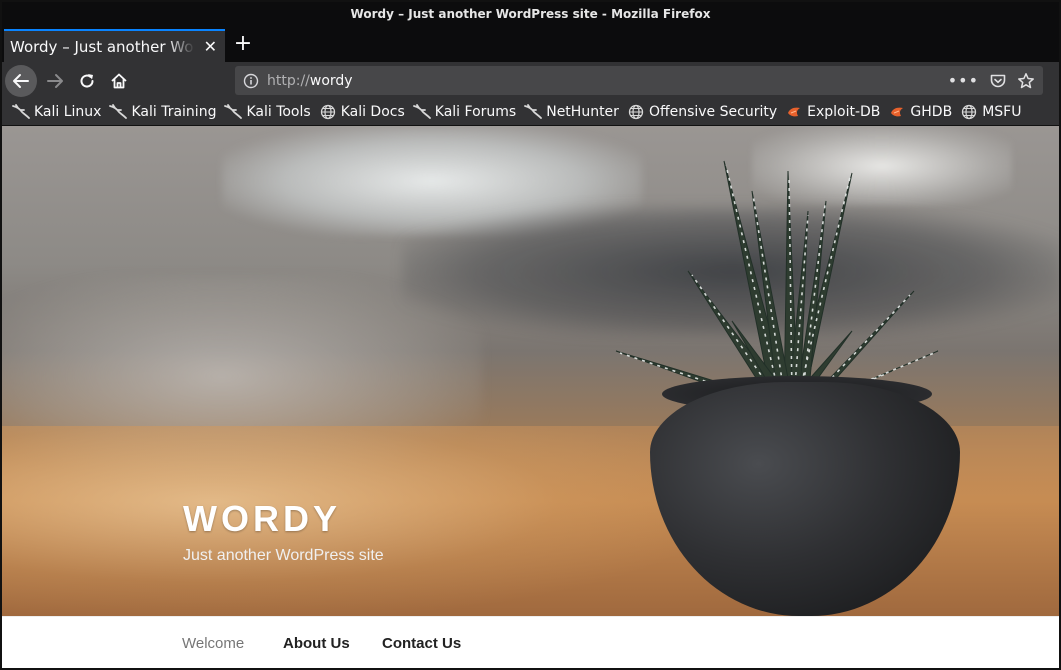 The width and height of the screenshot is (1061, 670). Describe the element at coordinates (174, 112) in the screenshot. I see `bookmark-label: Kali Training` at that location.